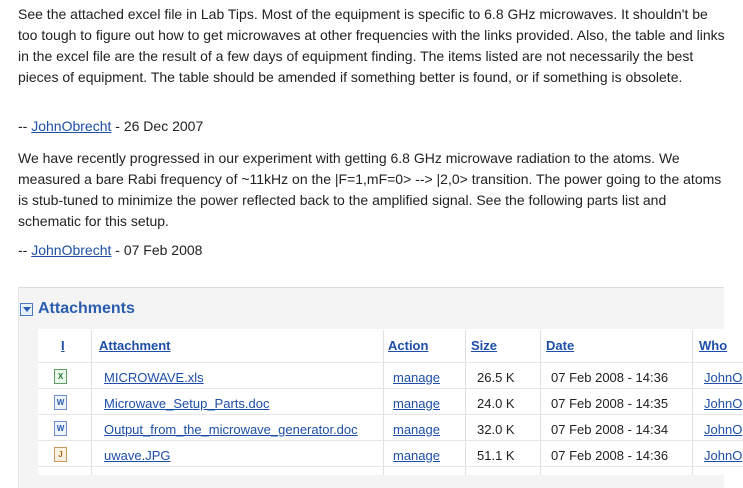 The height and width of the screenshot is (488, 743). What do you see at coordinates (484, 346) in the screenshot?
I see `header-size-sort: Size` at bounding box center [484, 346].